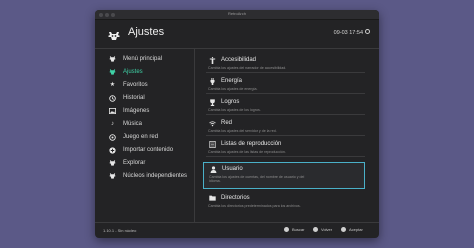 This screenshot has width=474, height=248. Describe the element at coordinates (146, 32) in the screenshot. I see `page-title: Ajustes` at that location.